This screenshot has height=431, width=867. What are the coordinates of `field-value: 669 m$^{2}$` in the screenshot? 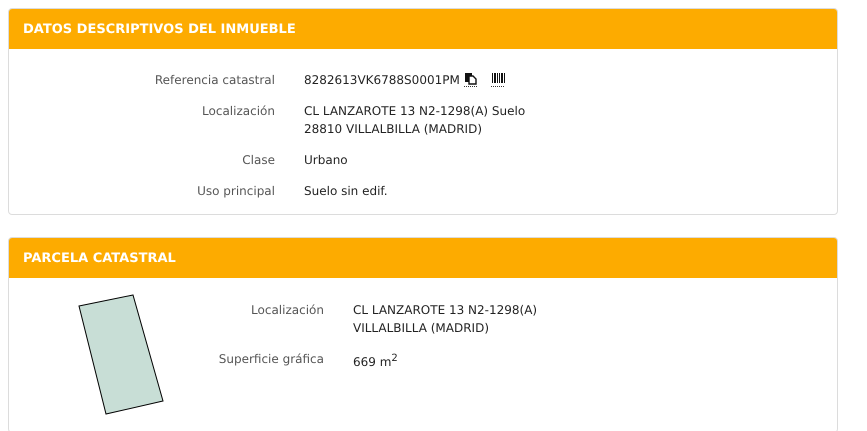 It's located at (375, 361).